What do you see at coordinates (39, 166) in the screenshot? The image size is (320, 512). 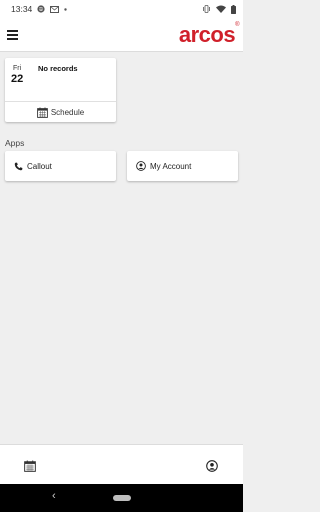 I see `callout-app-label: Callout` at bounding box center [39, 166].